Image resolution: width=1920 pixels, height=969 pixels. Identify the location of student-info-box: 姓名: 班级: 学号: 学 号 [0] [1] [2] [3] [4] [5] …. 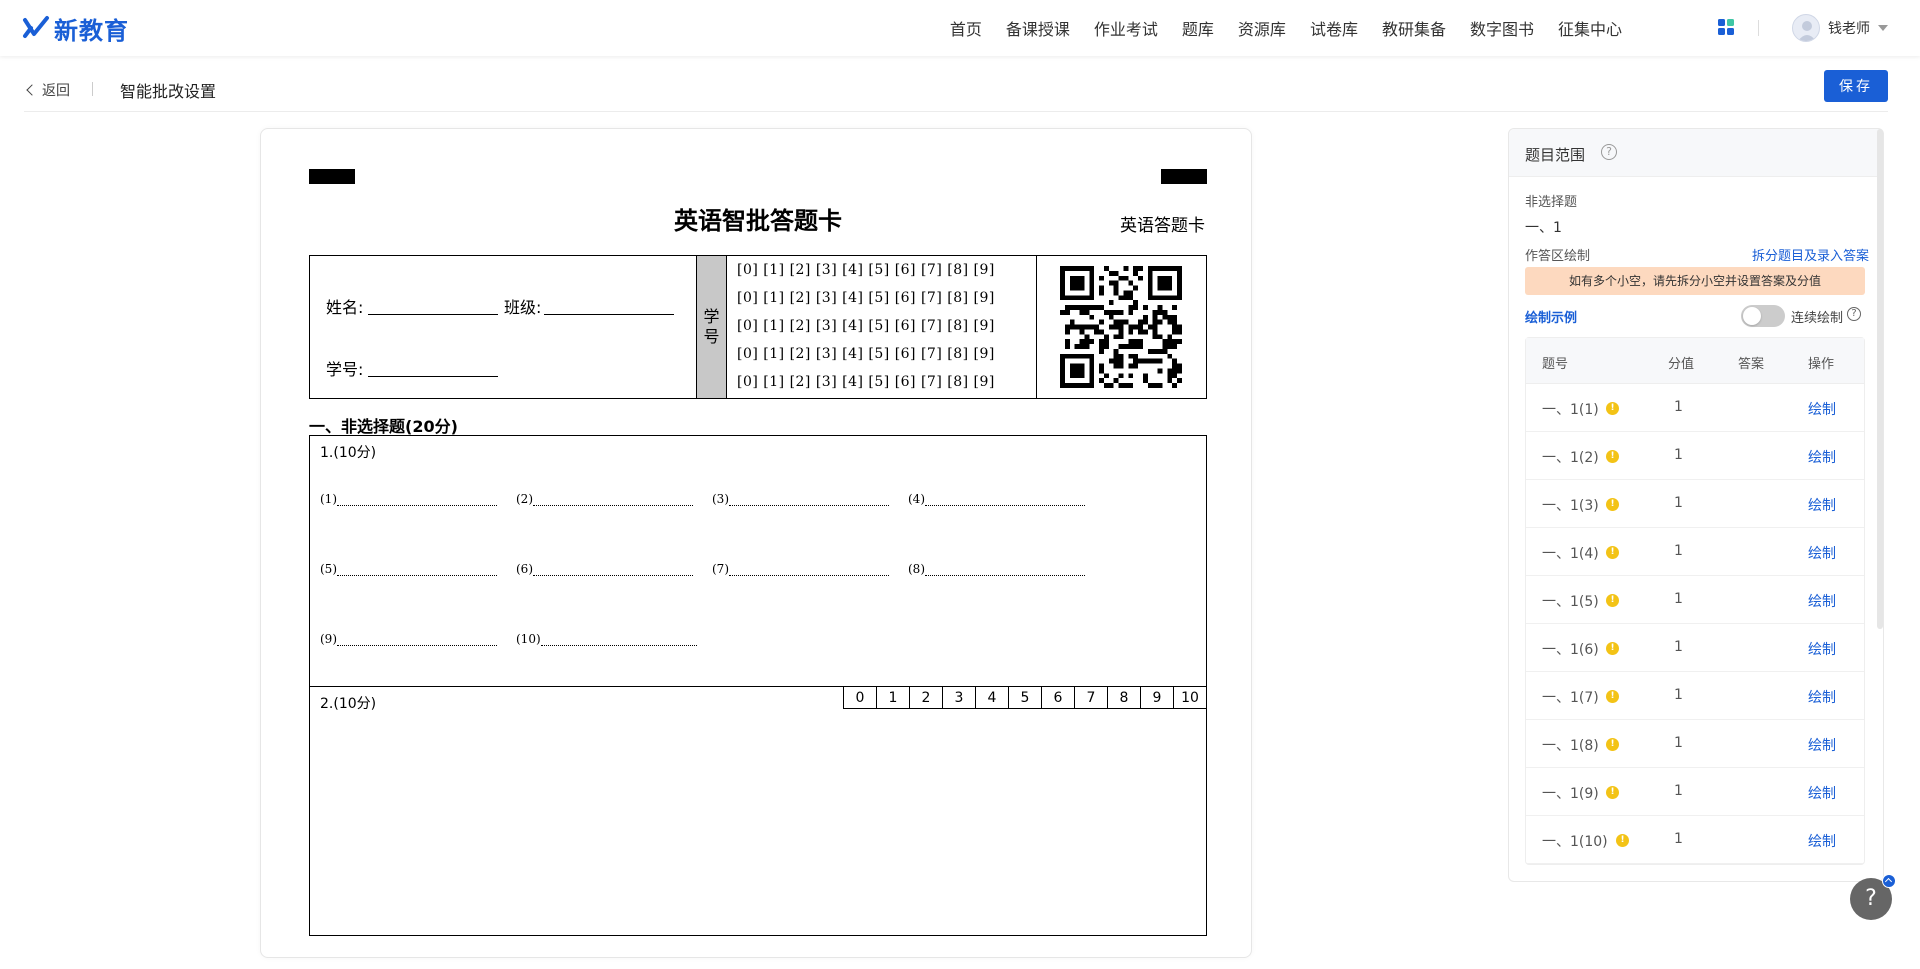
(758, 327).